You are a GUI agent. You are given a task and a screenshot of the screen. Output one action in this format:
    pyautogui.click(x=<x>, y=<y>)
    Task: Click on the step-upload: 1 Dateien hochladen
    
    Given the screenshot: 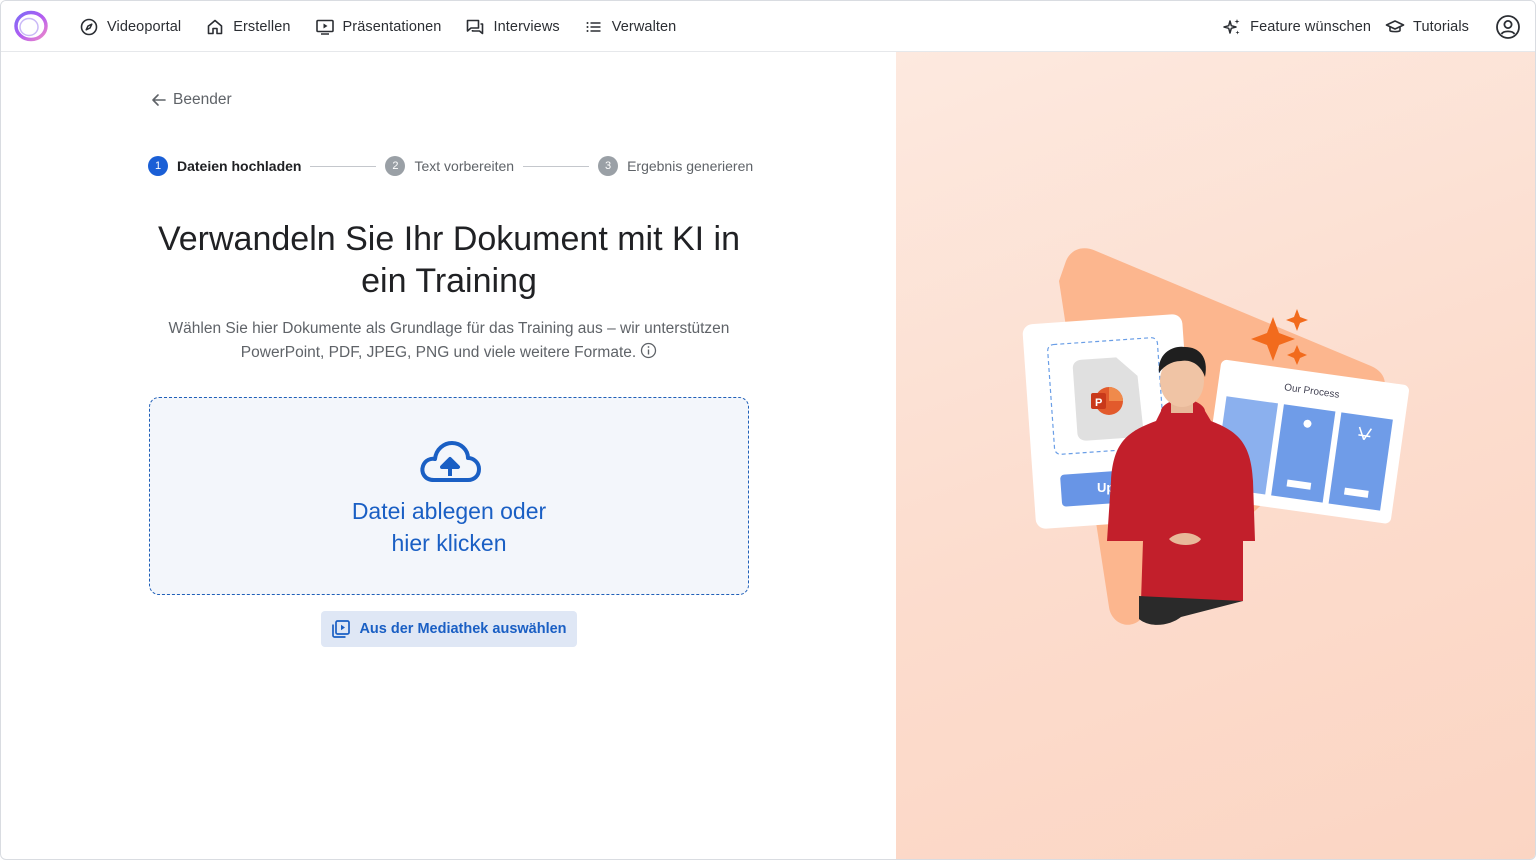 What is the action you would take?
    pyautogui.click(x=224, y=166)
    